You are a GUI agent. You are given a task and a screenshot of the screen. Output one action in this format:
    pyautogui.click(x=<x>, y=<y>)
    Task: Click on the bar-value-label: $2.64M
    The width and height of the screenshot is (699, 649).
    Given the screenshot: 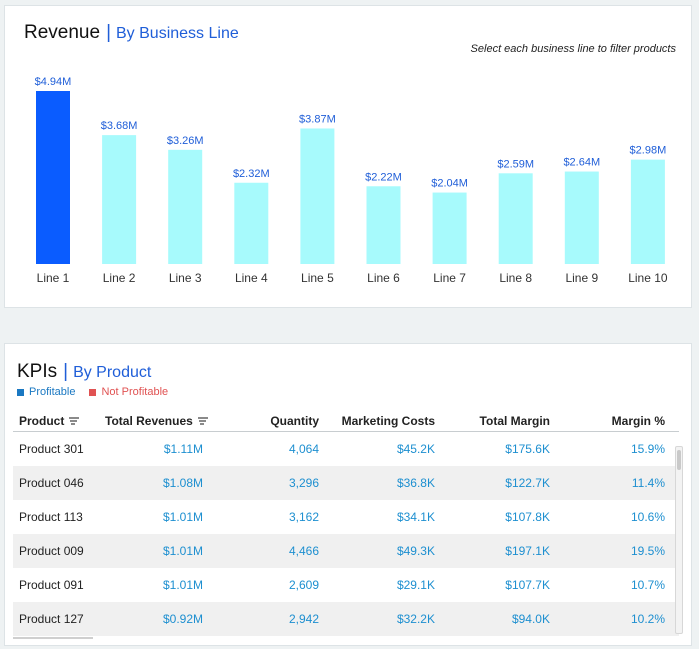 What is the action you would take?
    pyautogui.click(x=581, y=163)
    